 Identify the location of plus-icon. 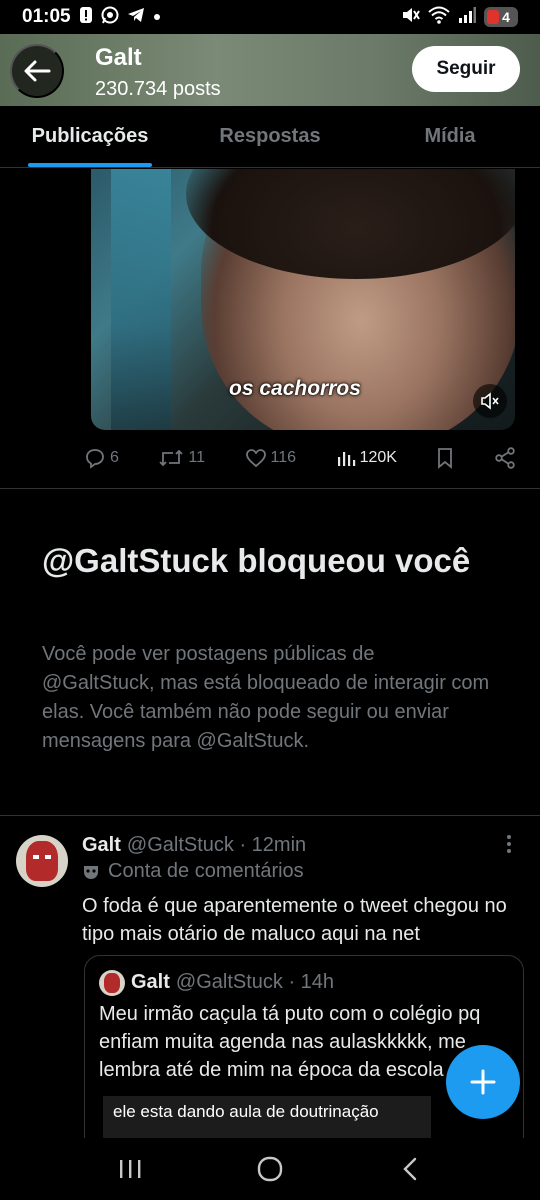
(483, 1082).